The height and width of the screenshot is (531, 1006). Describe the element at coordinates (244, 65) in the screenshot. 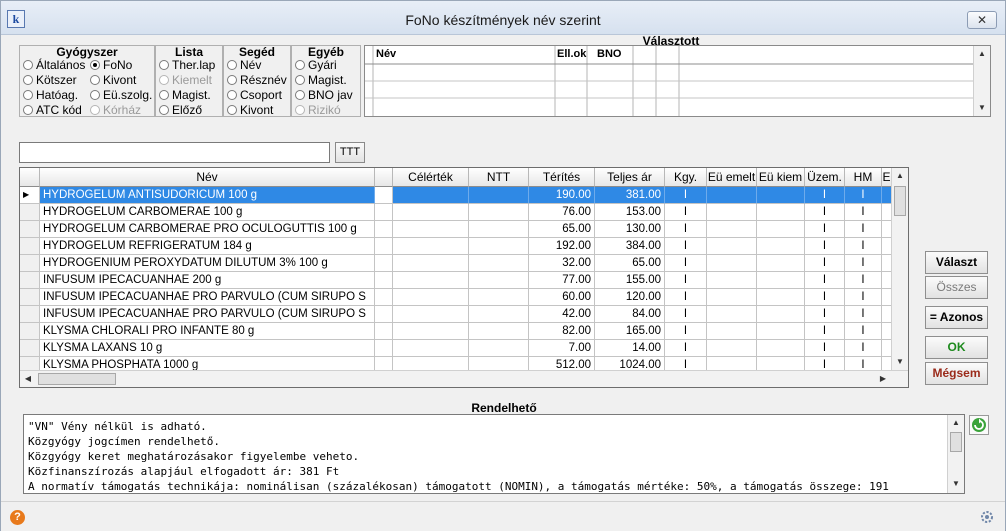

I see `radio-nev: Név` at that location.